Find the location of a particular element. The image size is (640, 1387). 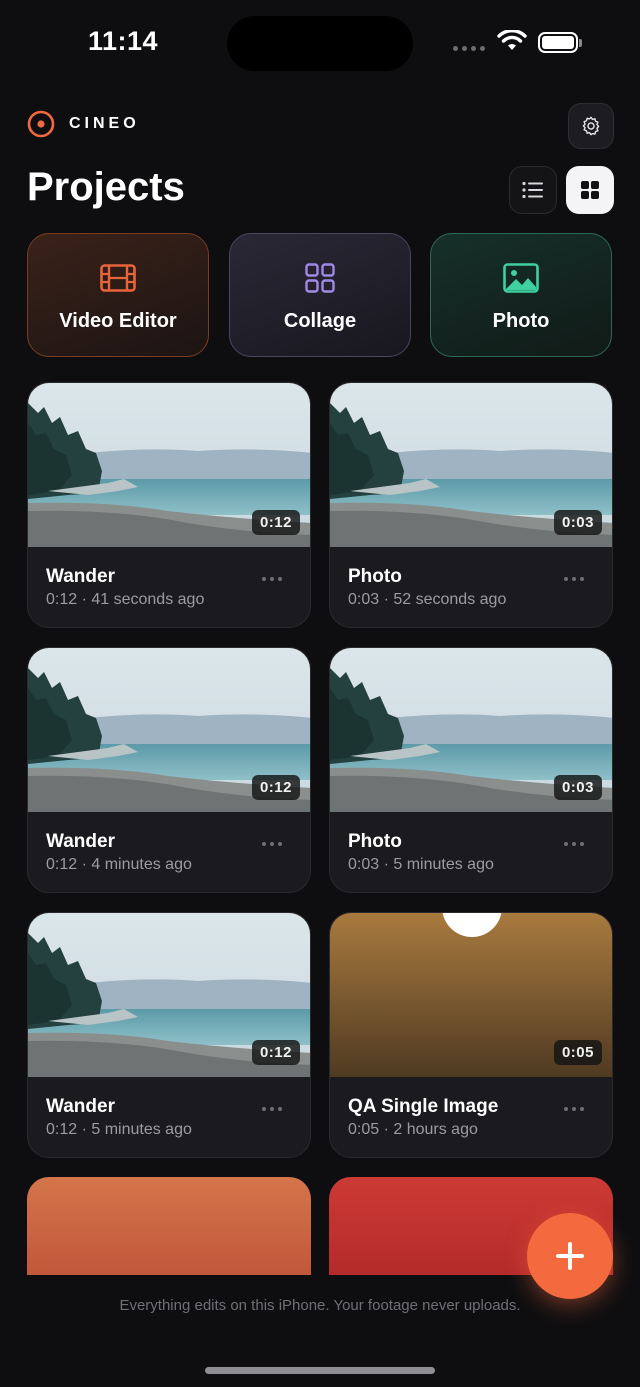

collage-button: Collage is located at coordinates (320, 295).